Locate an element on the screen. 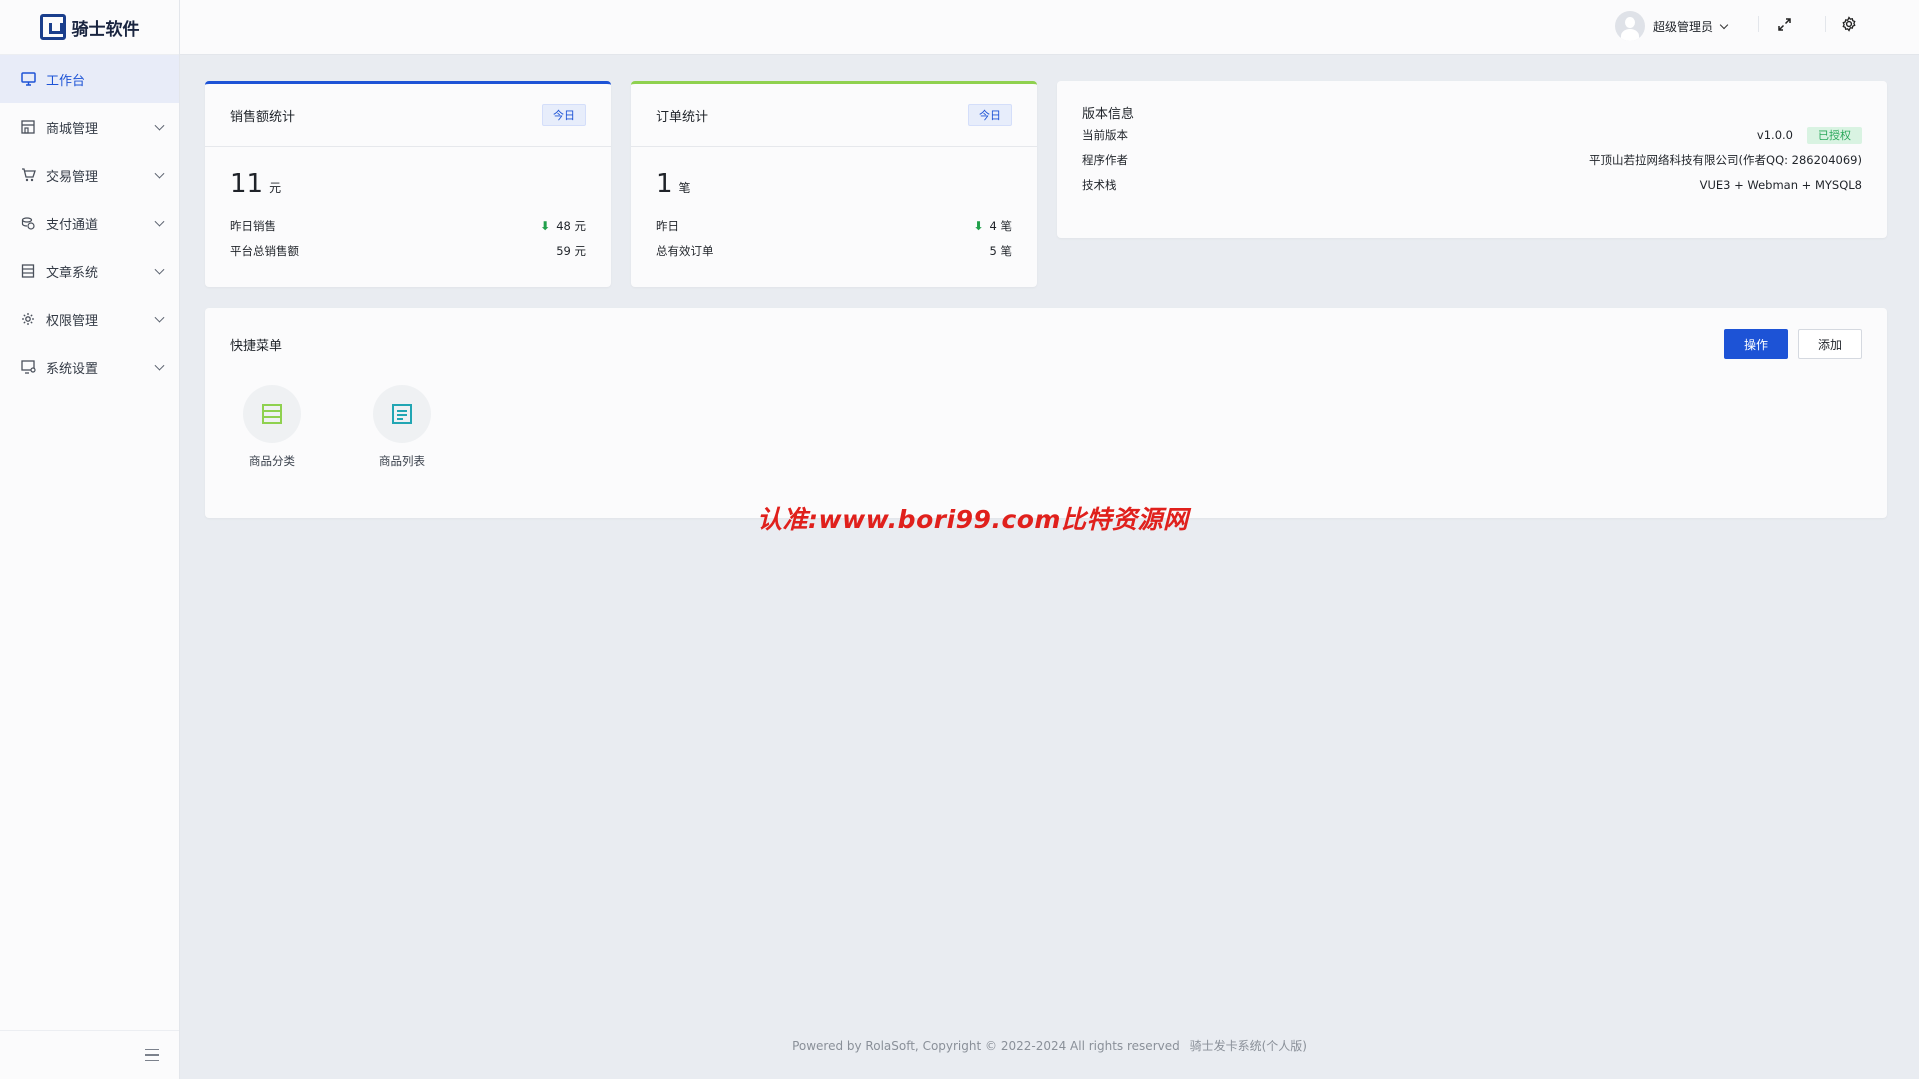 This screenshot has width=1919, height=1079. quick-menu-actions: 操作 添加 is located at coordinates (1793, 344).